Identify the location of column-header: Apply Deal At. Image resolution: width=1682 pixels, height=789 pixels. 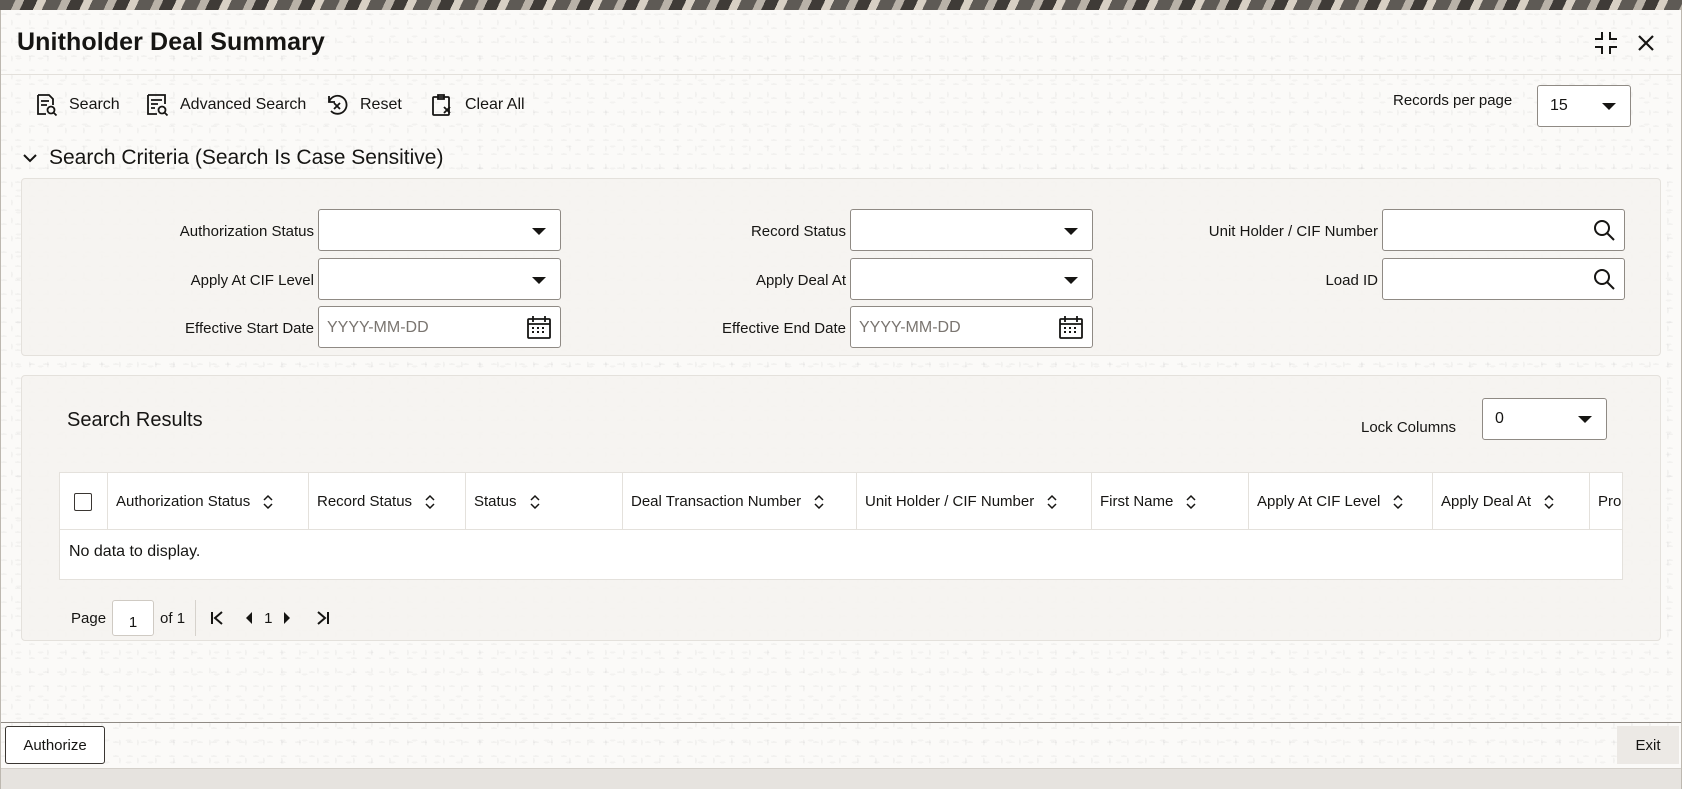
(1511, 501).